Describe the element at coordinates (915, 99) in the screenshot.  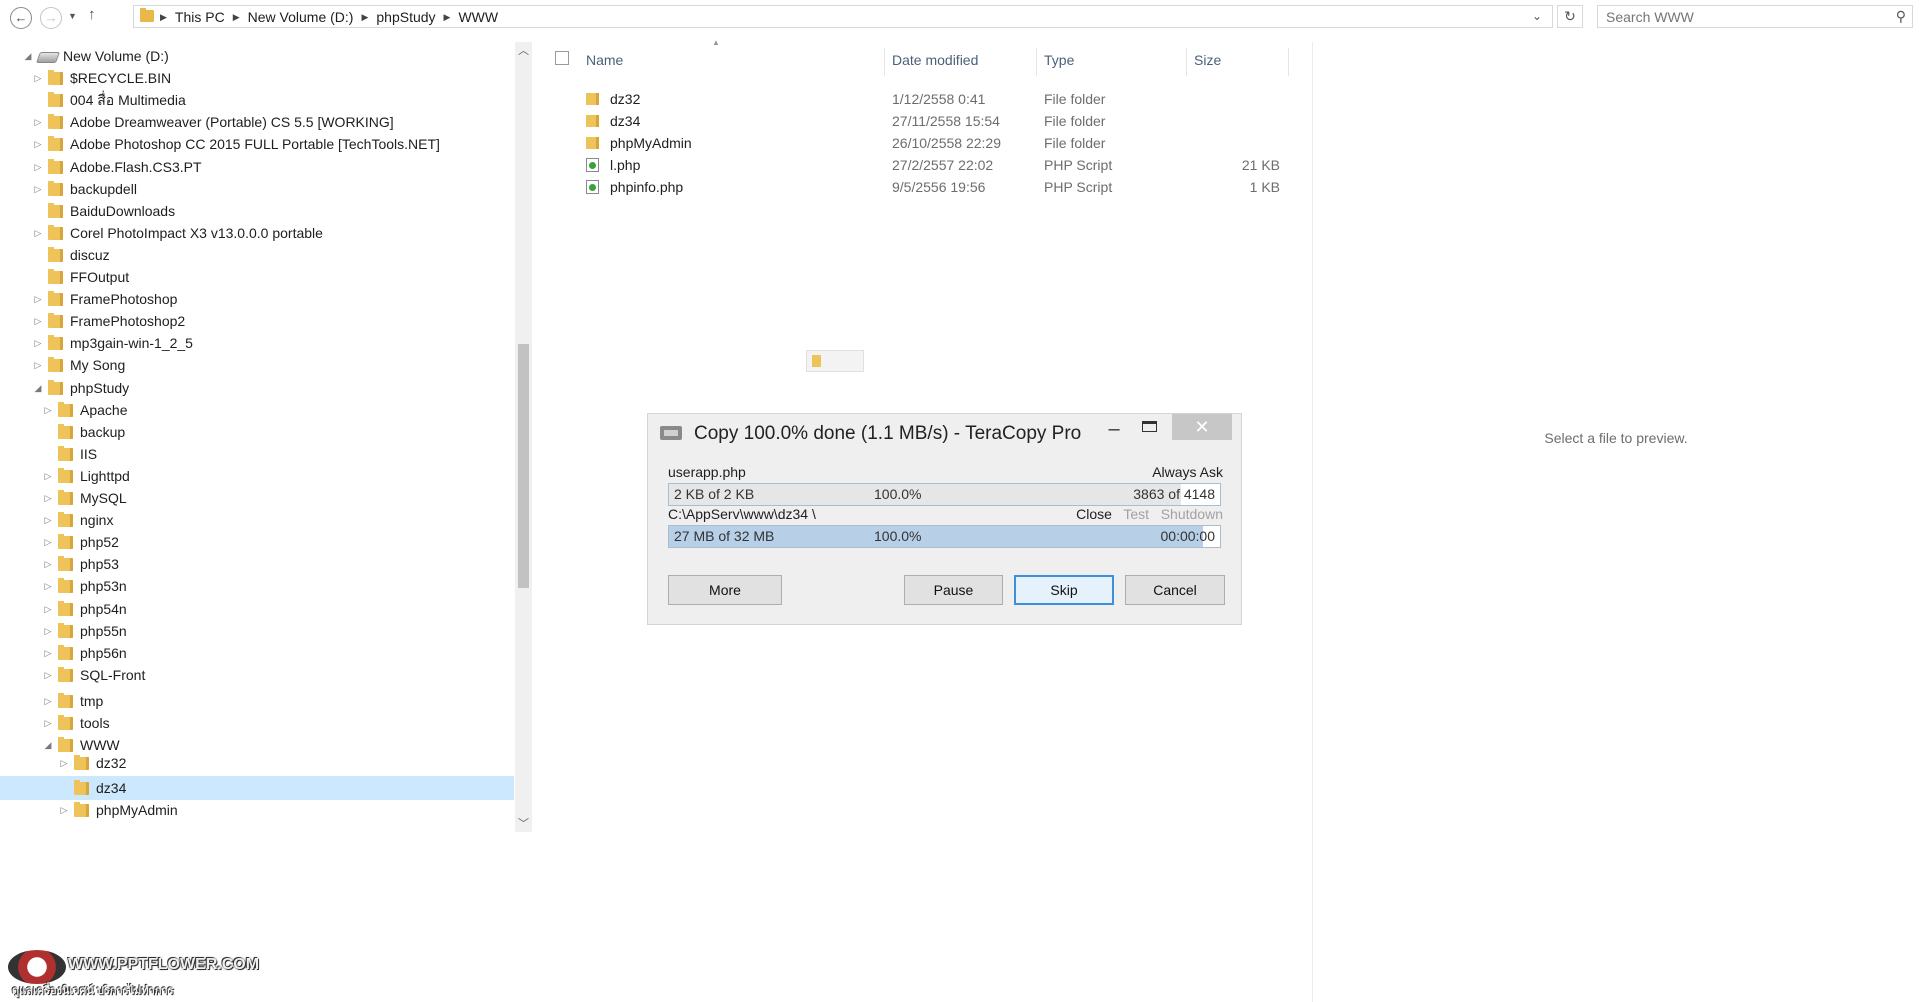
I see `file-row: dz32 1/12/2558 0:41 File folder` at that location.